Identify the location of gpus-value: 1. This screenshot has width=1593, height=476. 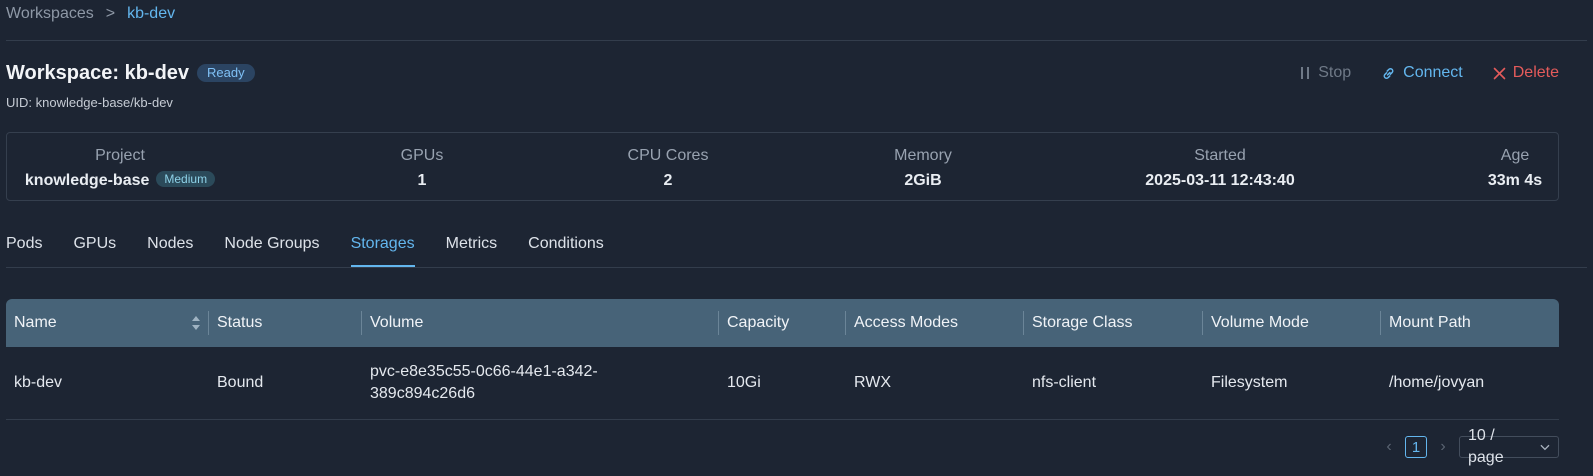
(422, 180).